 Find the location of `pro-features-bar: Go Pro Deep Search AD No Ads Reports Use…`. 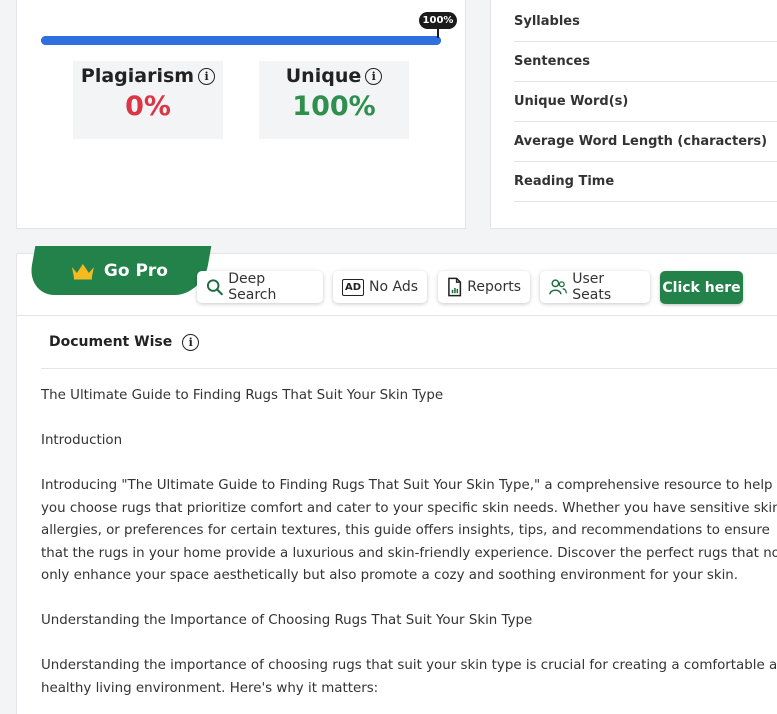

pro-features-bar: Go Pro Deep Search AD No Ads Reports Use… is located at coordinates (397, 281).